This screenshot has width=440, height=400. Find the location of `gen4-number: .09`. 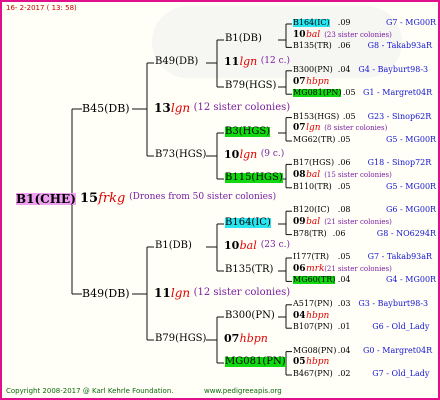

gen4-number: .09 is located at coordinates (344, 22).